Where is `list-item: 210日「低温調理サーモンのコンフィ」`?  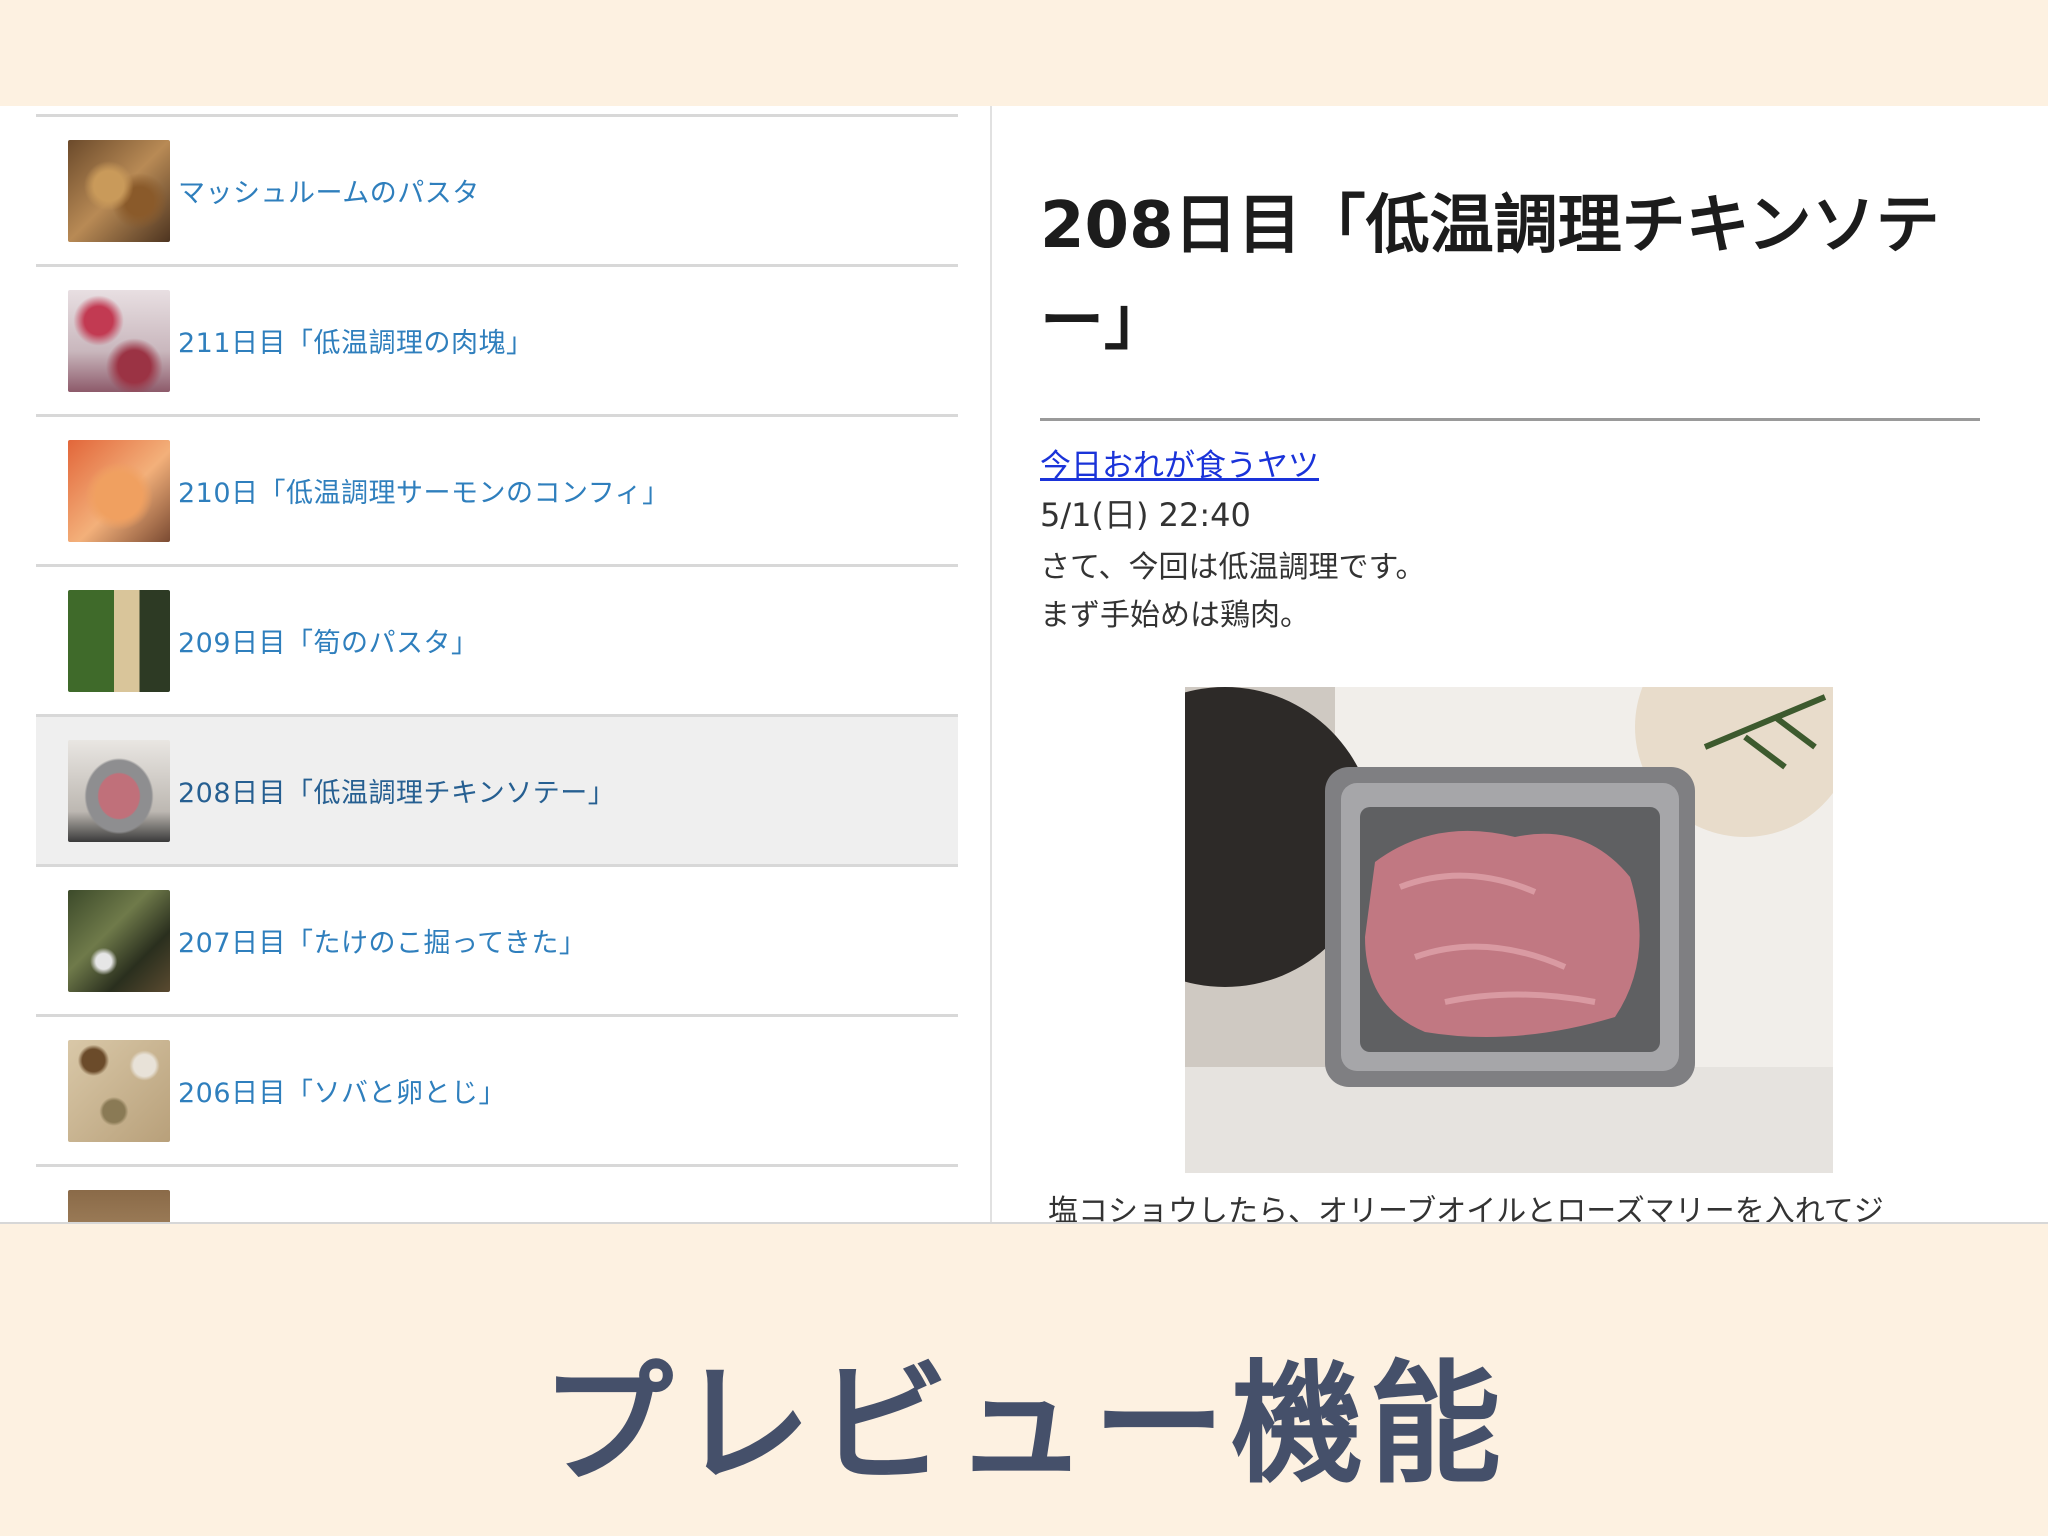 list-item: 210日「低温調理サーモンのコンフィ」 is located at coordinates (497, 489).